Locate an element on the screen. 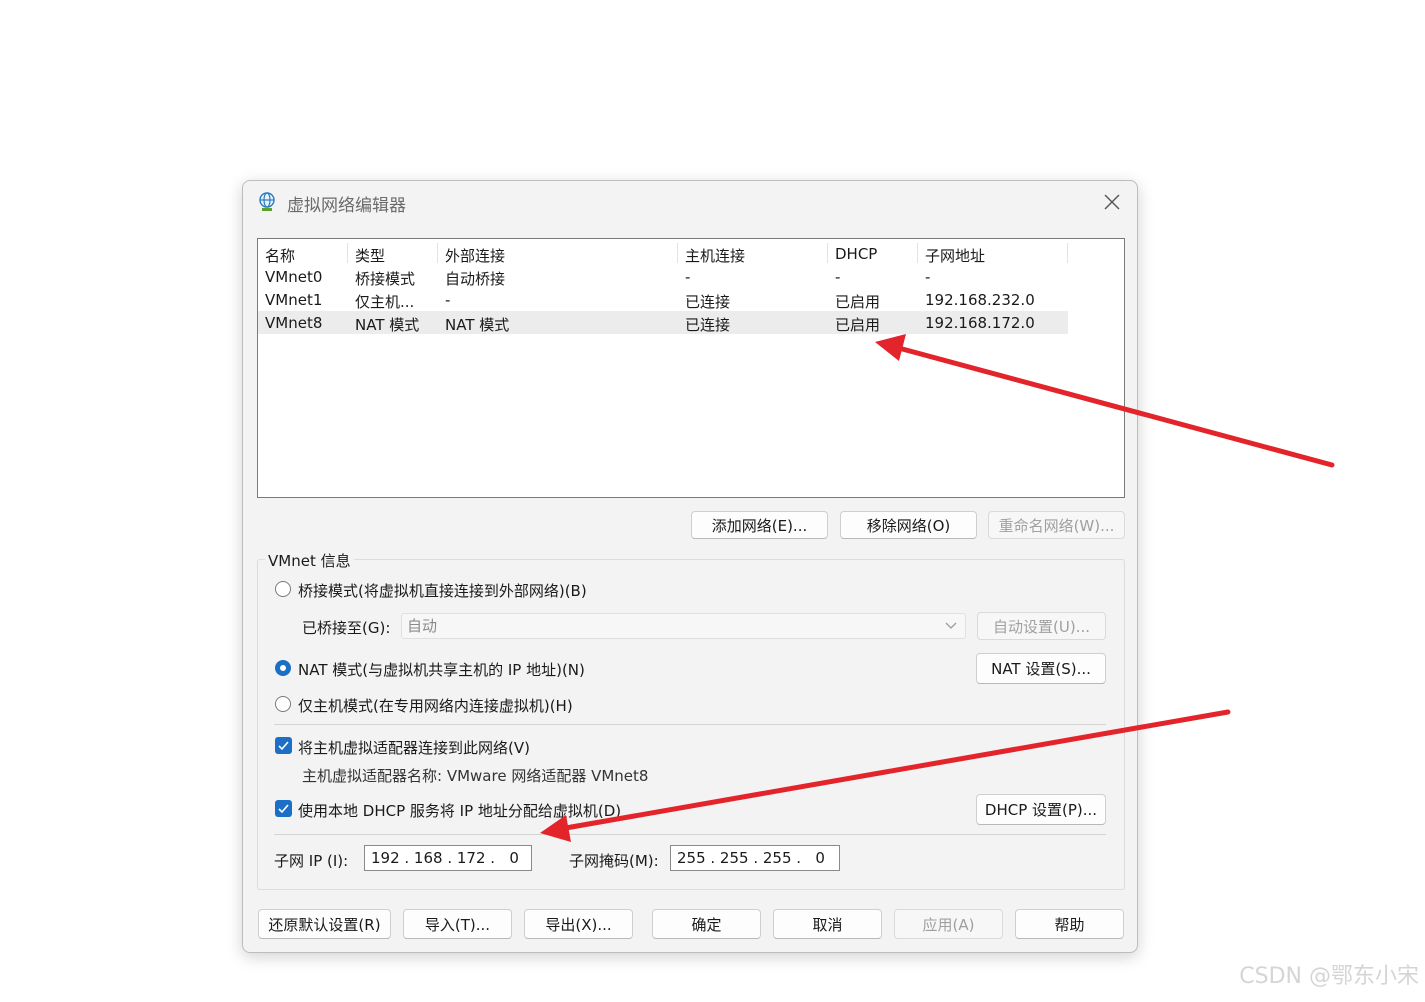 The height and width of the screenshot is (1002, 1425). host-only-mode-label: 仅主机模式(在专用网络内连接虚拟机)(H) is located at coordinates (435, 705).